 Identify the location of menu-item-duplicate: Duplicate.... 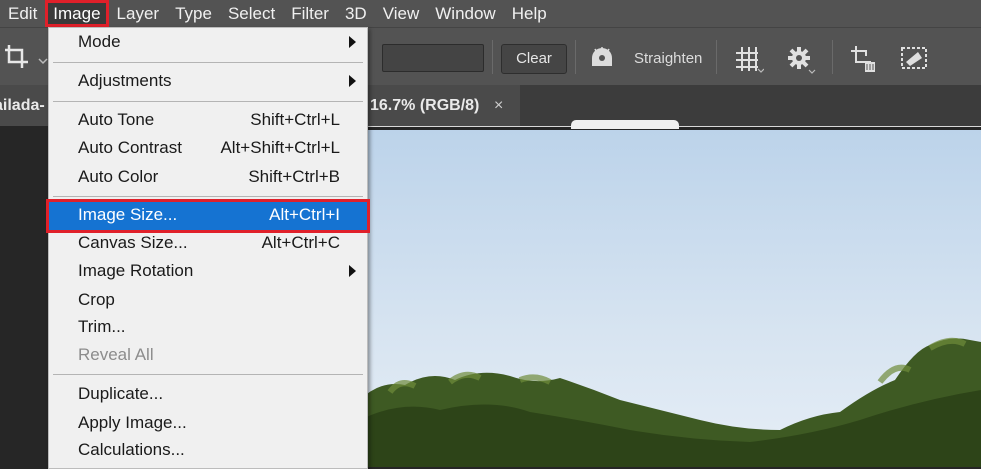
(208, 395).